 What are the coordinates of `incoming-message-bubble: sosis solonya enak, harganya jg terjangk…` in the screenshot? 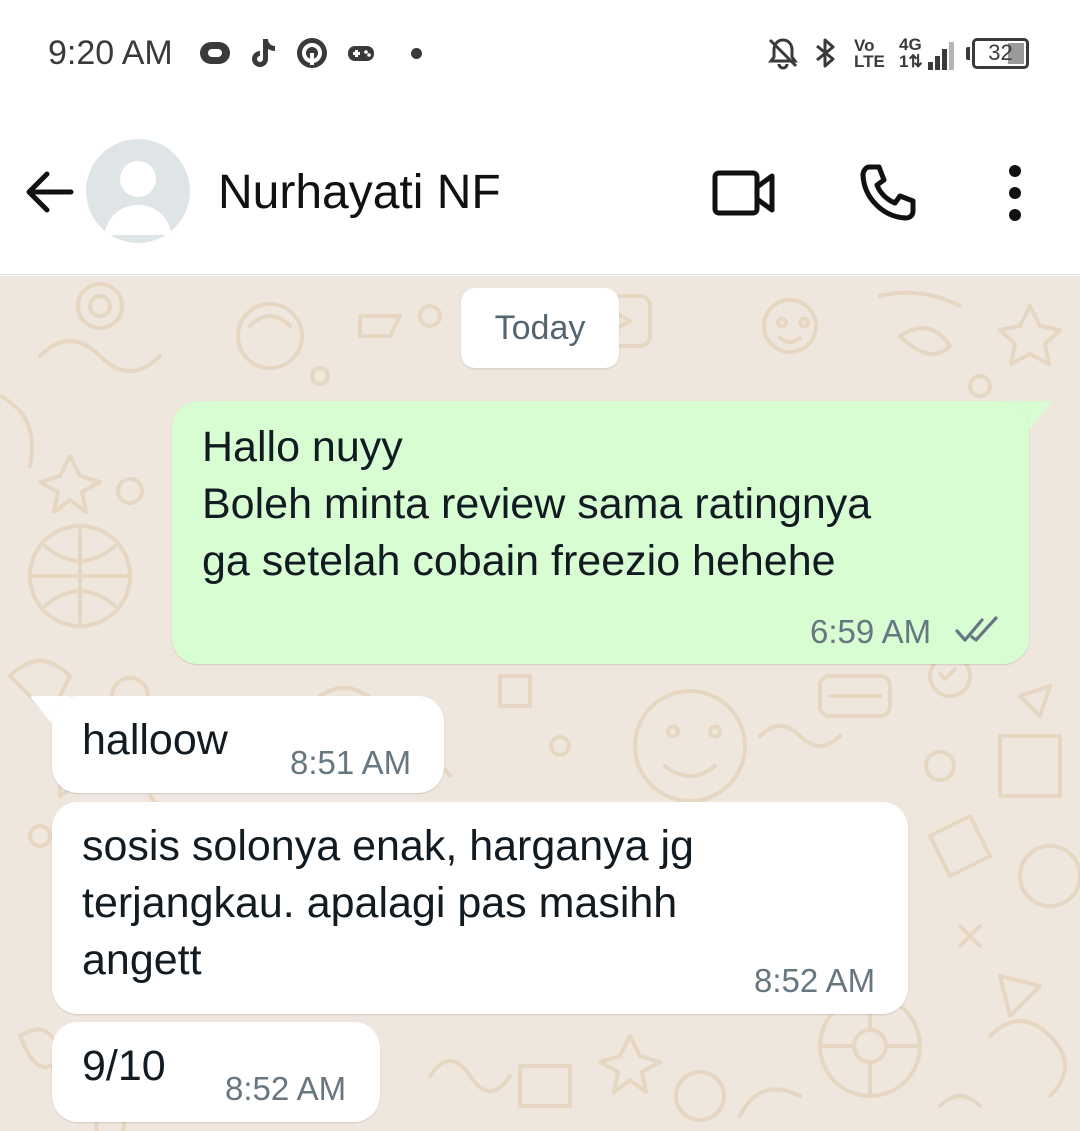 It's located at (480, 908).